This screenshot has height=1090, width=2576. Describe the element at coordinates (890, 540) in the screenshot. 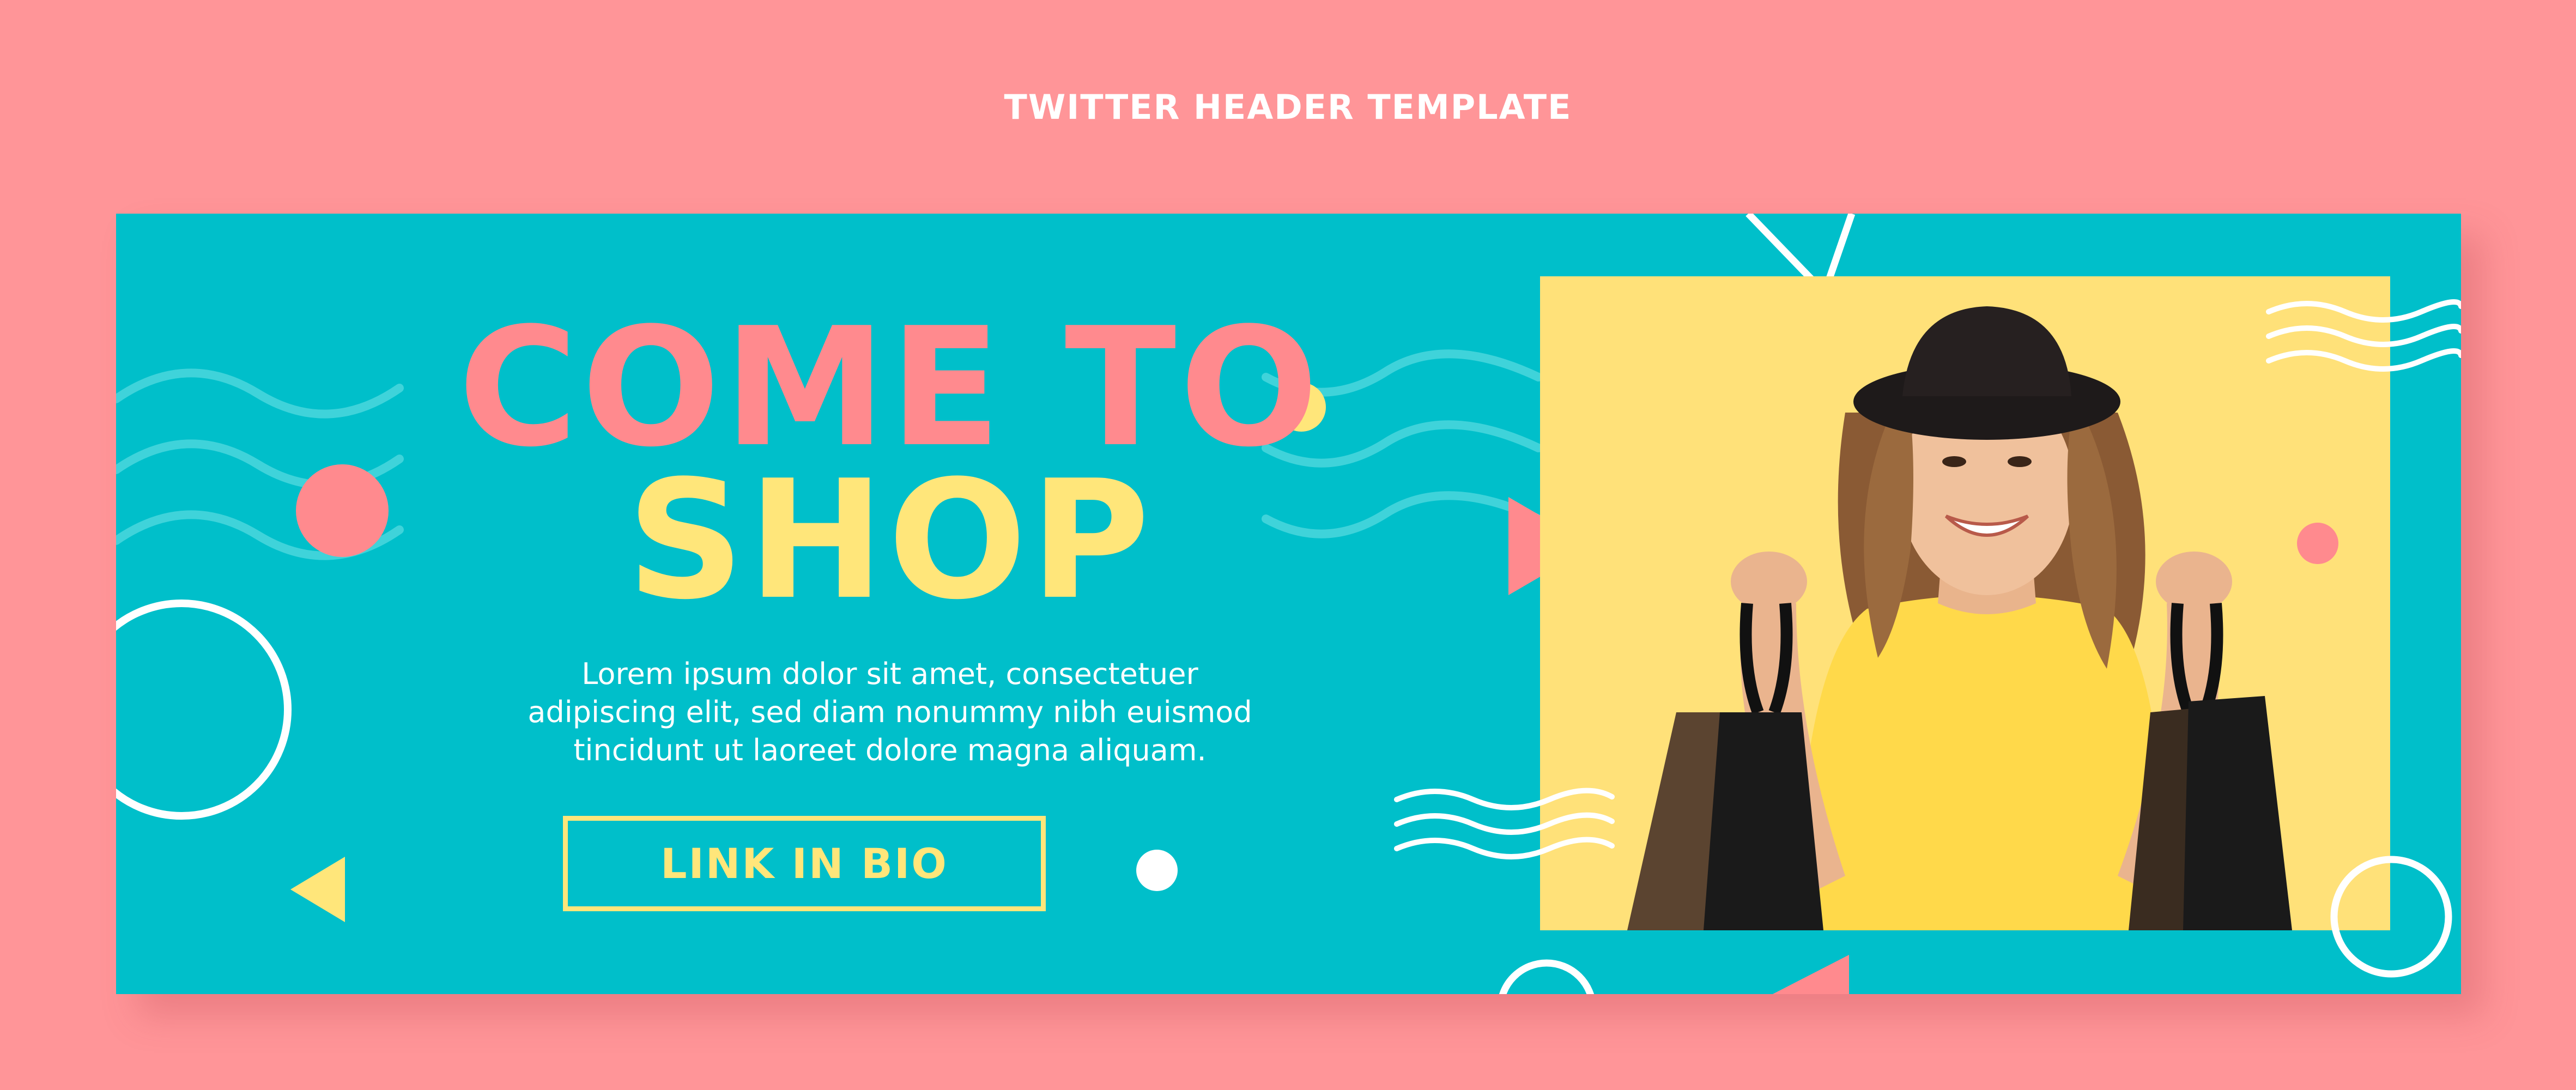

I see `headline-shop: SHOP` at that location.